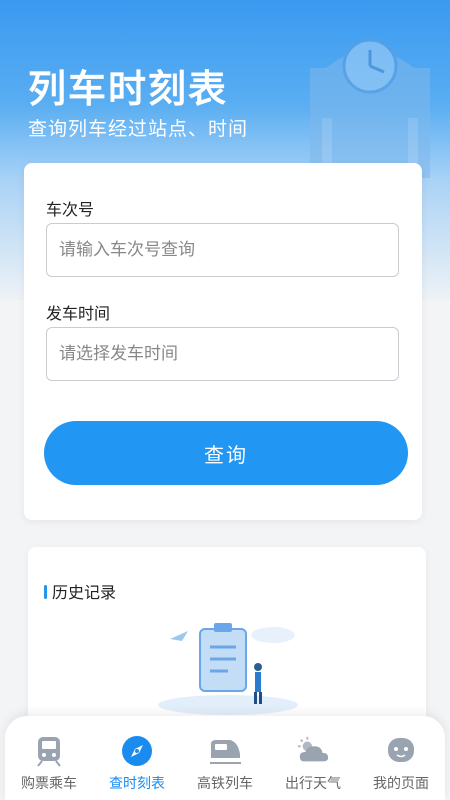 The height and width of the screenshot is (800, 450). I want to click on train-icon, so click(49, 751).